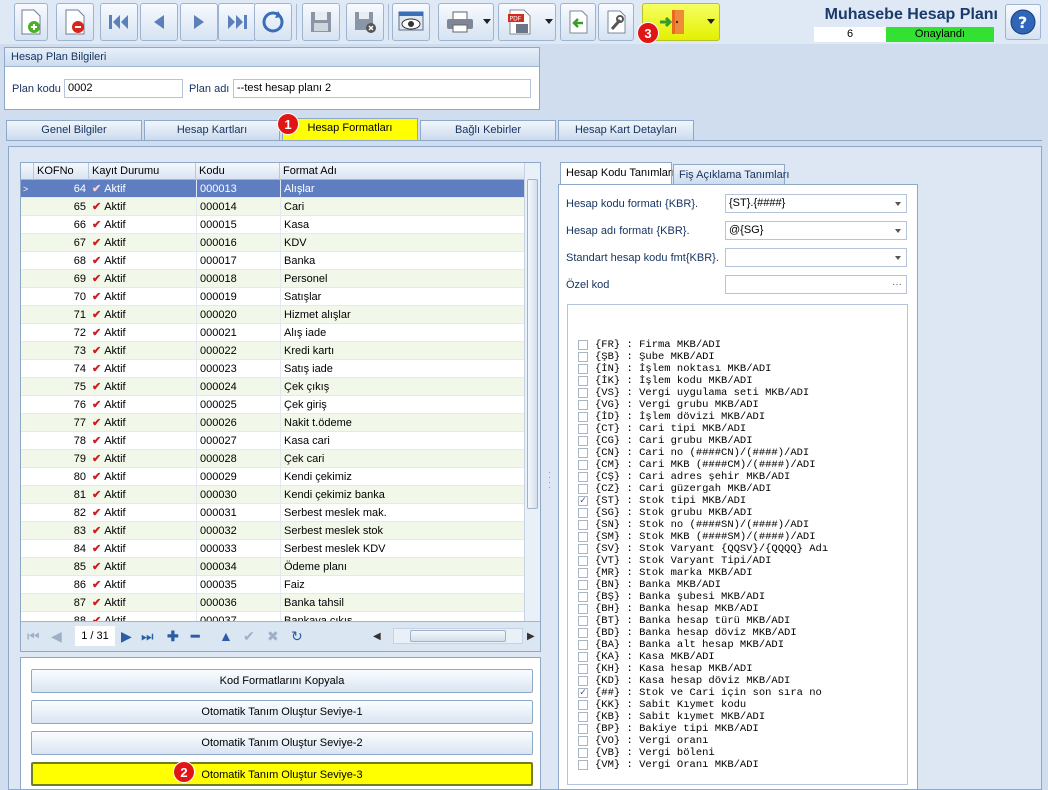 This screenshot has height=790, width=1048. Describe the element at coordinates (238, 423) in the screenshot. I see `code-cell: 000026` at that location.